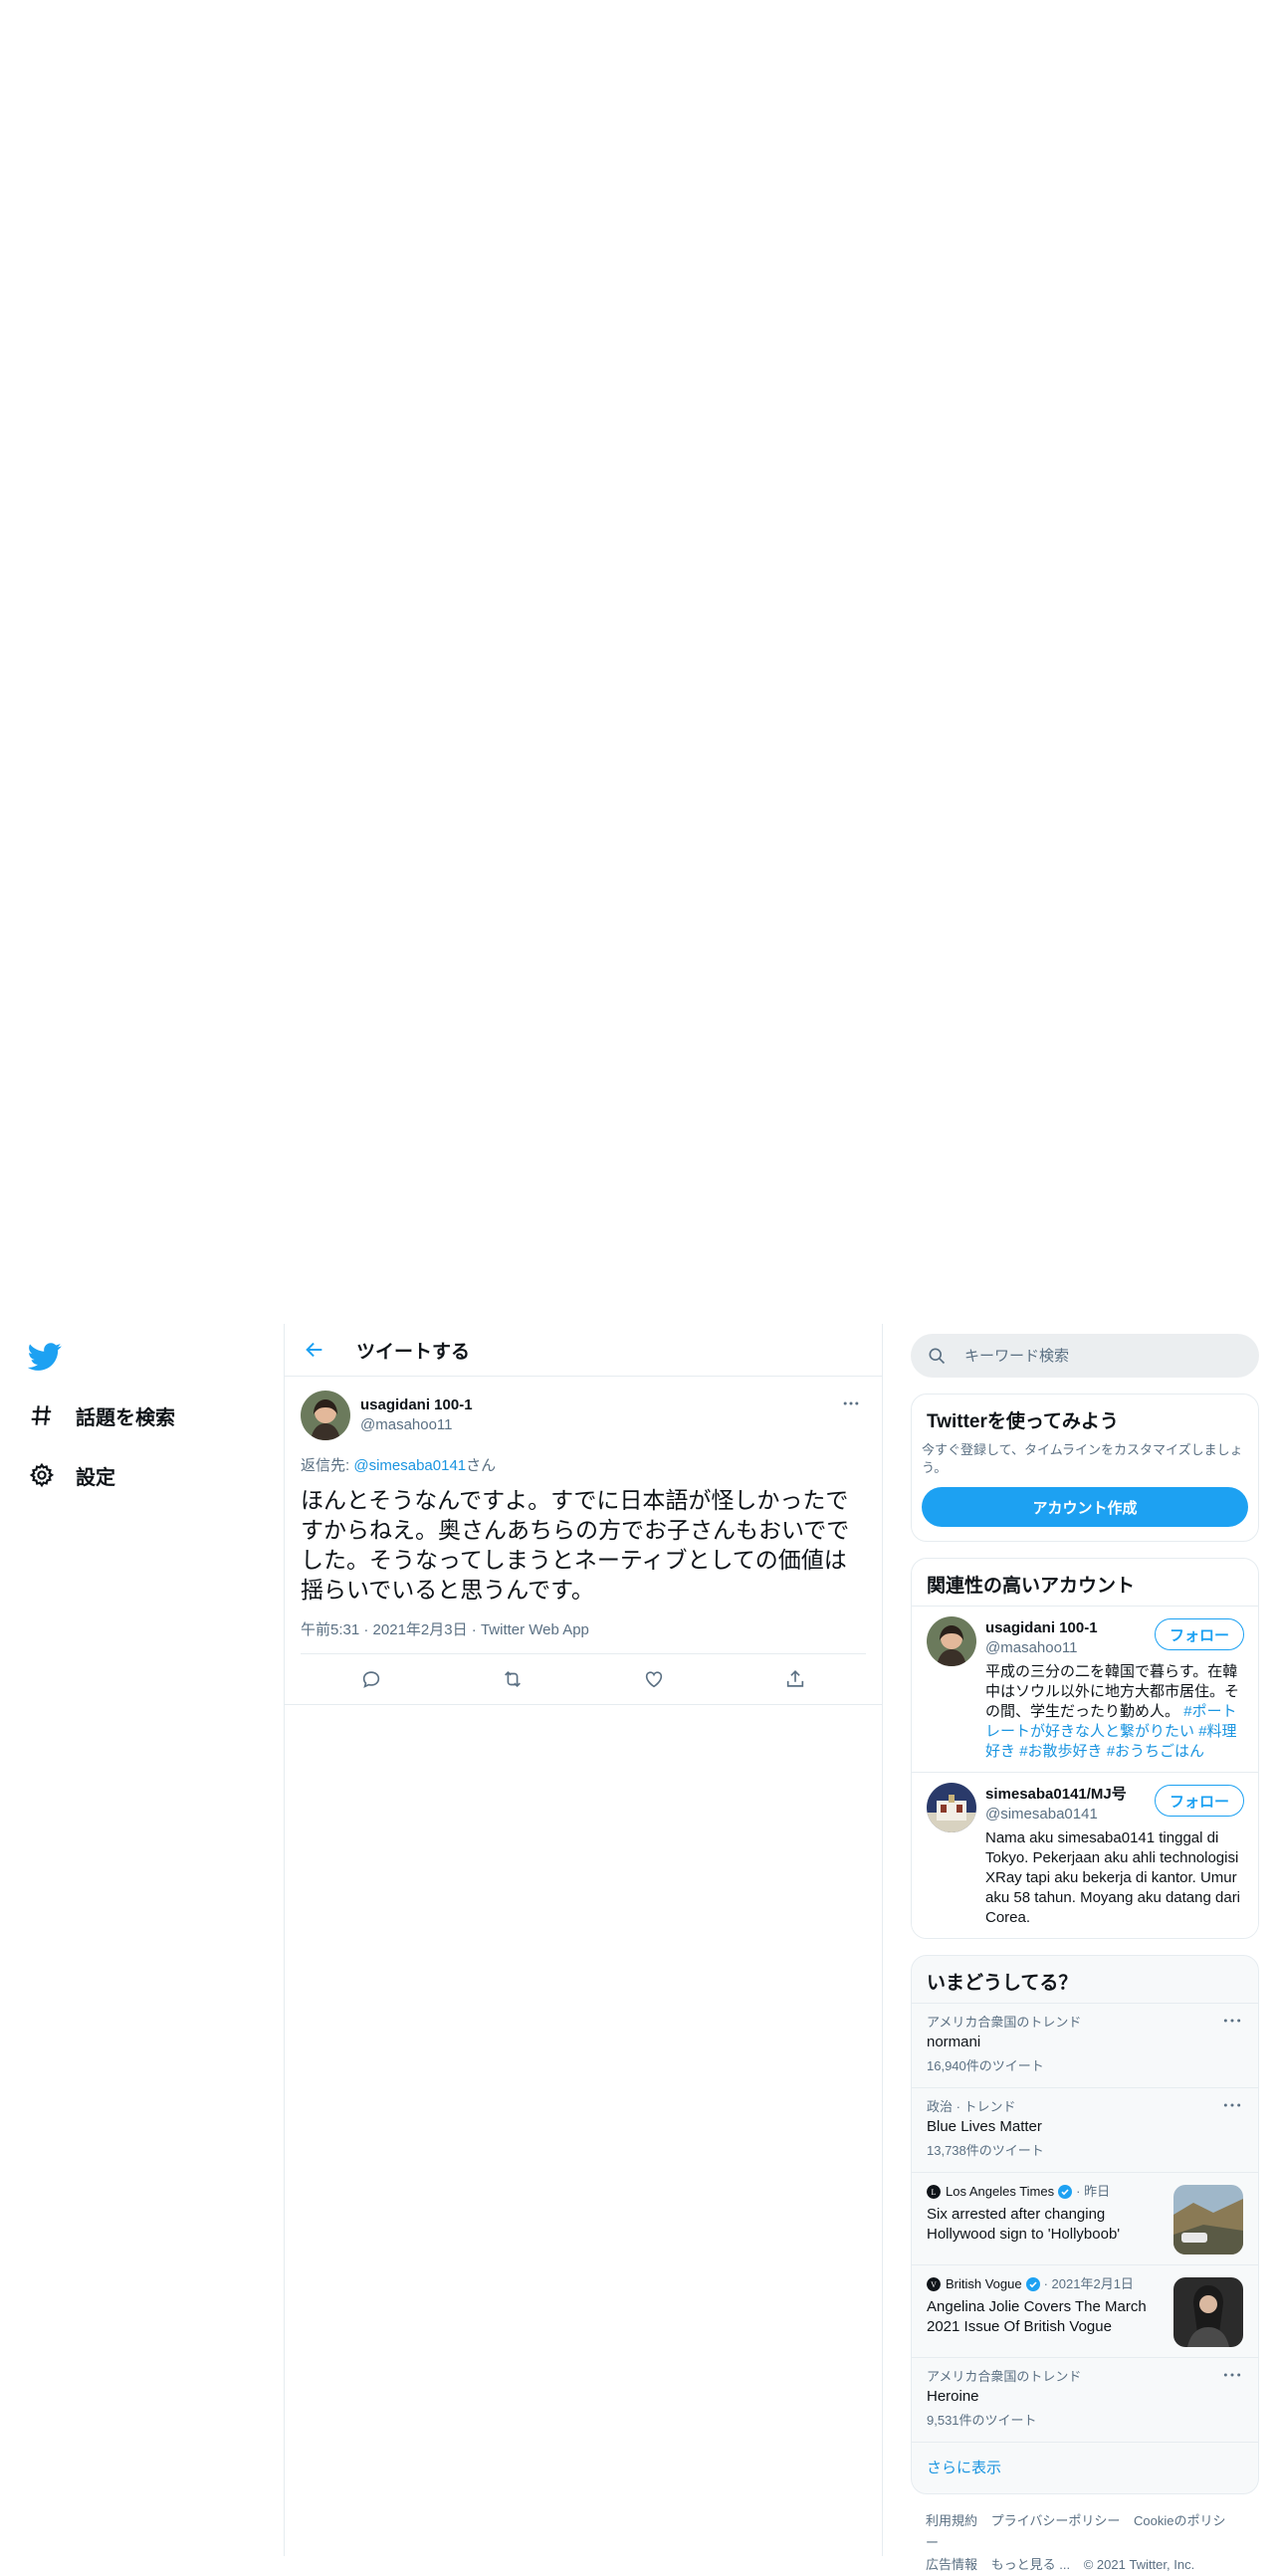 The image size is (1278, 2576). I want to click on reply-context: 返信先: @simesaba0141さん, so click(584, 1464).